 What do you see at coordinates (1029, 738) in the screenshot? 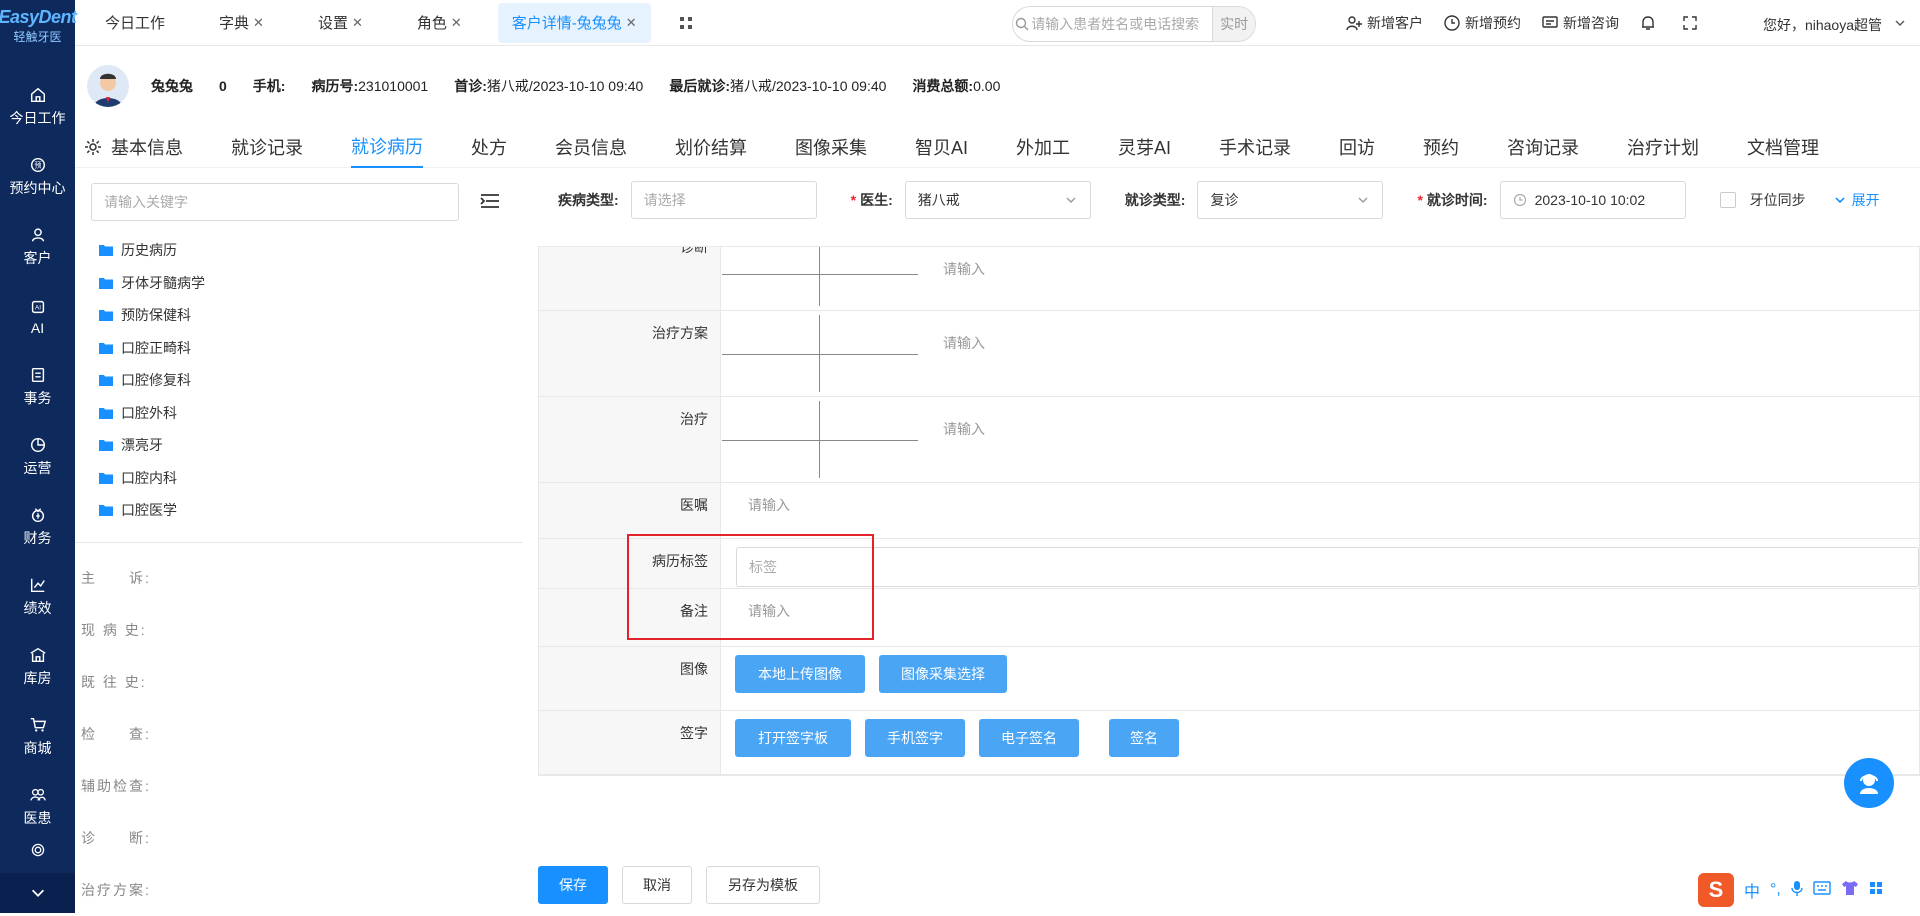
I see `e-signature-button: 电子签名` at bounding box center [1029, 738].